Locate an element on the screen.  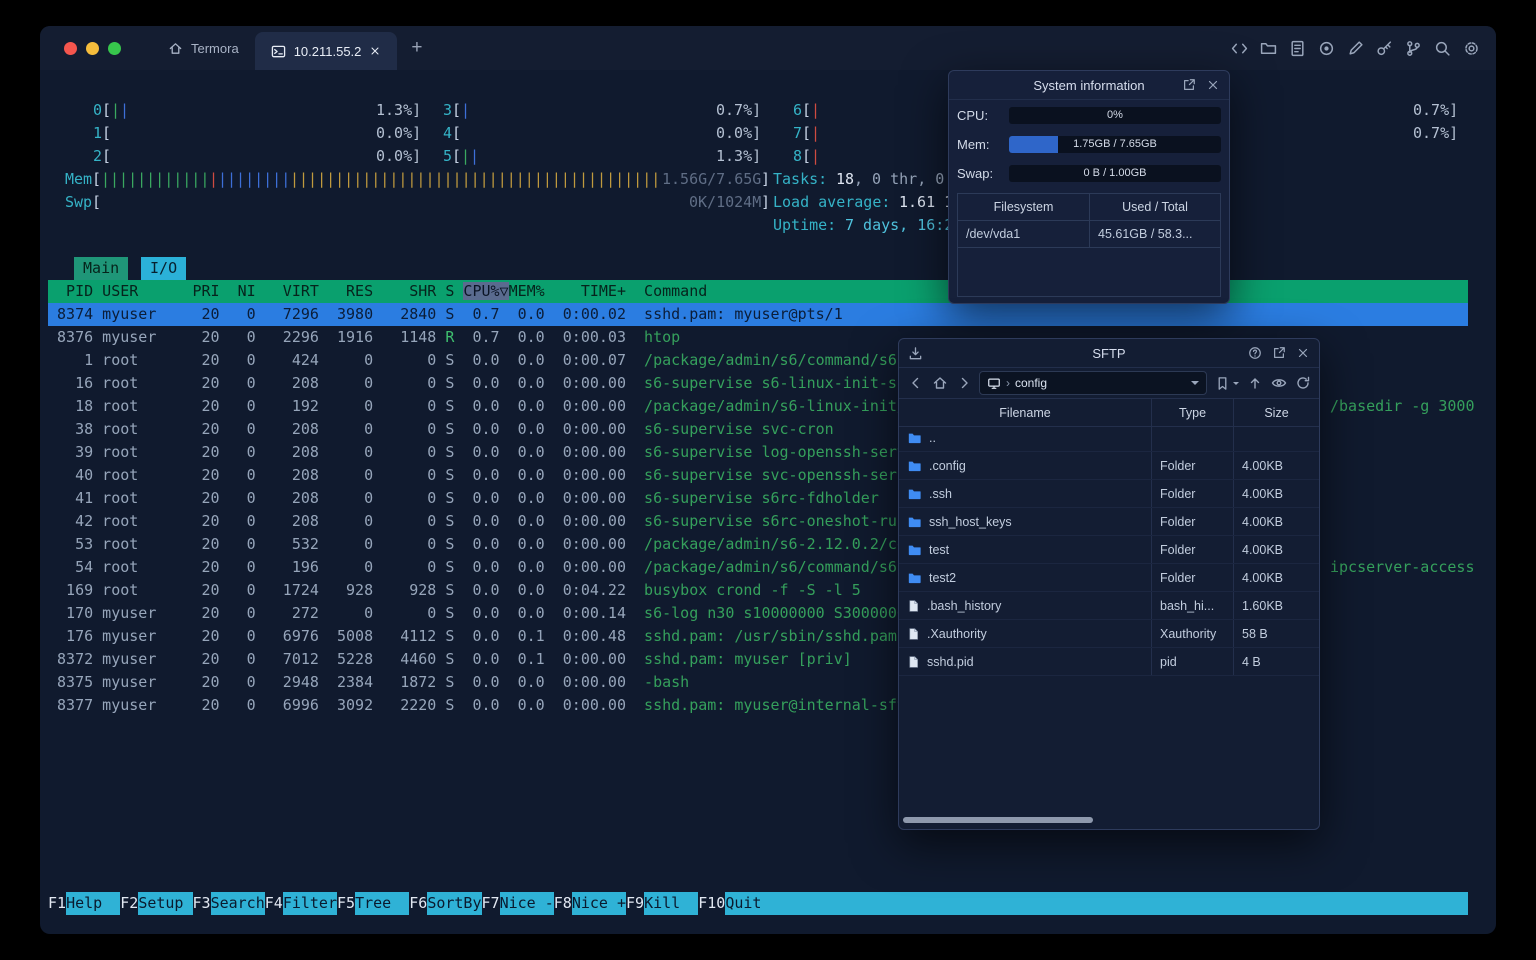
file-type: Folder is located at coordinates (1192, 465).